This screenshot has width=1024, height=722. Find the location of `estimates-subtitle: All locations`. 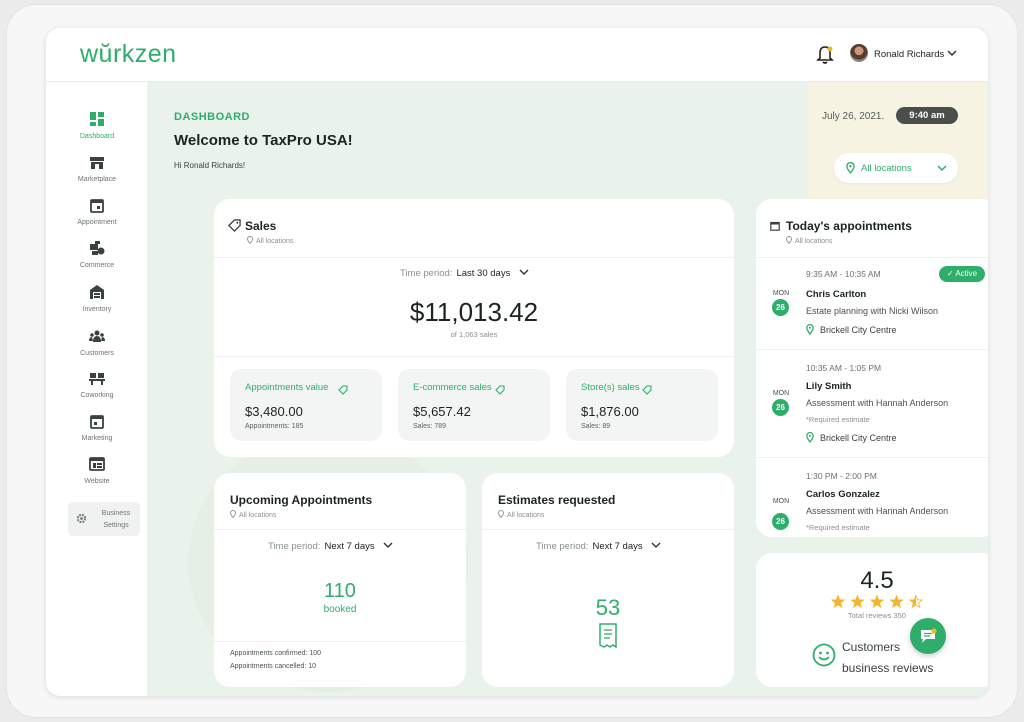

estimates-subtitle: All locations is located at coordinates (521, 514).